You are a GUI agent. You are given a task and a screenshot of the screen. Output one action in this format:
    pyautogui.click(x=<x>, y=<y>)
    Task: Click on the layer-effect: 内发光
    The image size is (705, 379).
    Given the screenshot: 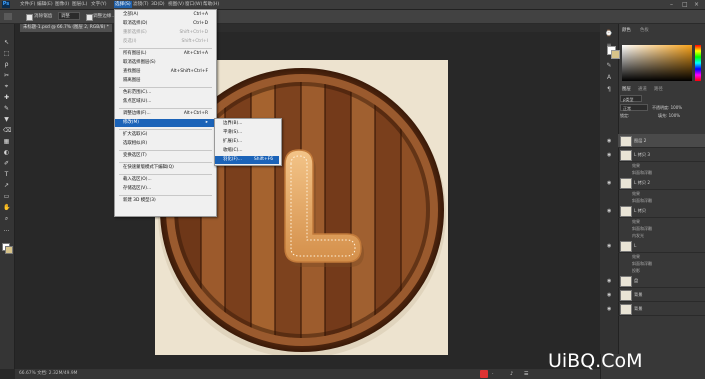 What is the action you would take?
    pyautogui.click(x=638, y=235)
    